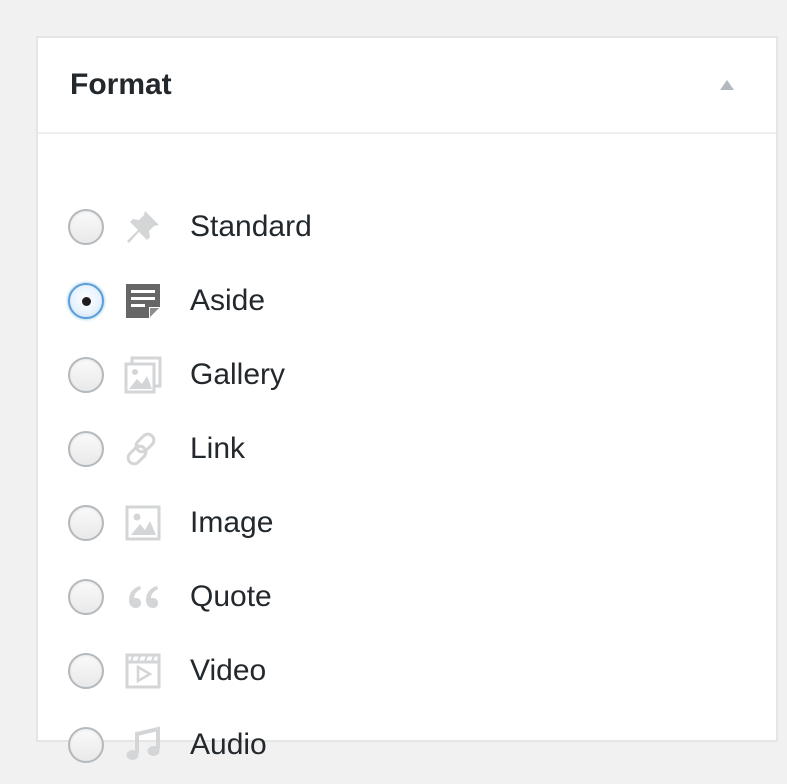  I want to click on radio-aside, so click(86, 301).